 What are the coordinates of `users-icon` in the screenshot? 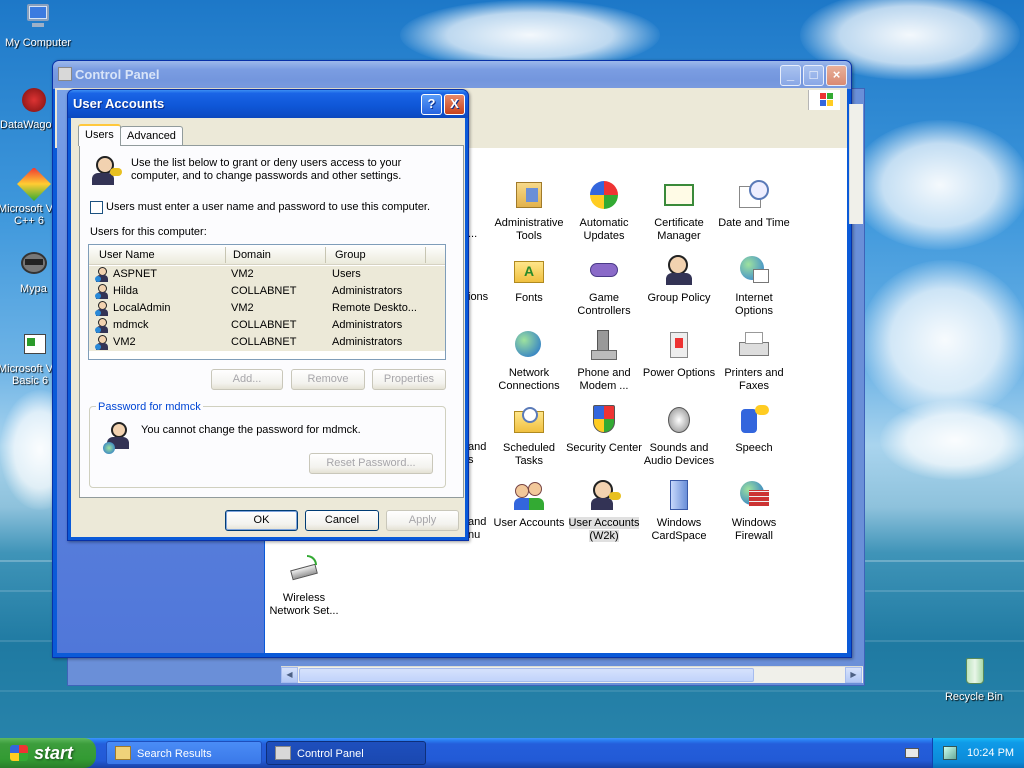 It's located at (106, 171).